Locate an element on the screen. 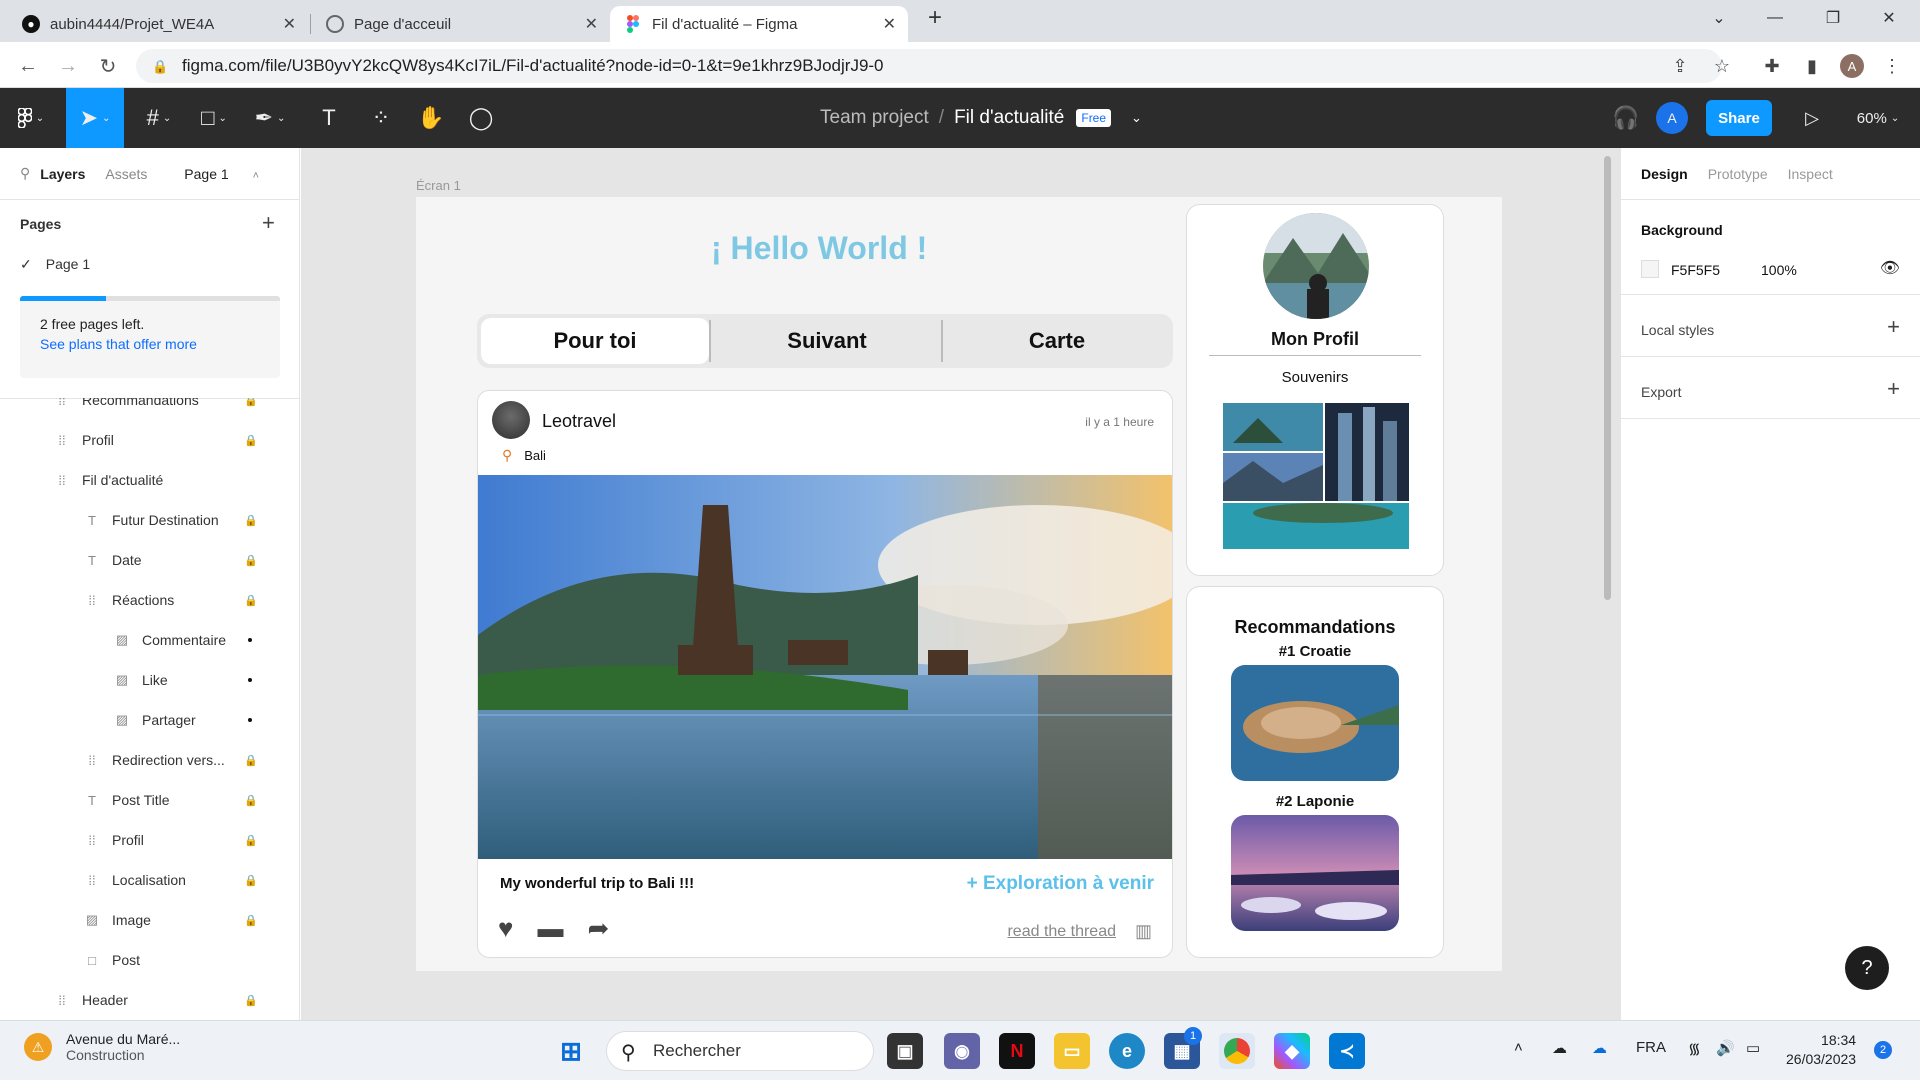 The width and height of the screenshot is (1920, 1080). back-arrow-icon: ← is located at coordinates (28, 66).